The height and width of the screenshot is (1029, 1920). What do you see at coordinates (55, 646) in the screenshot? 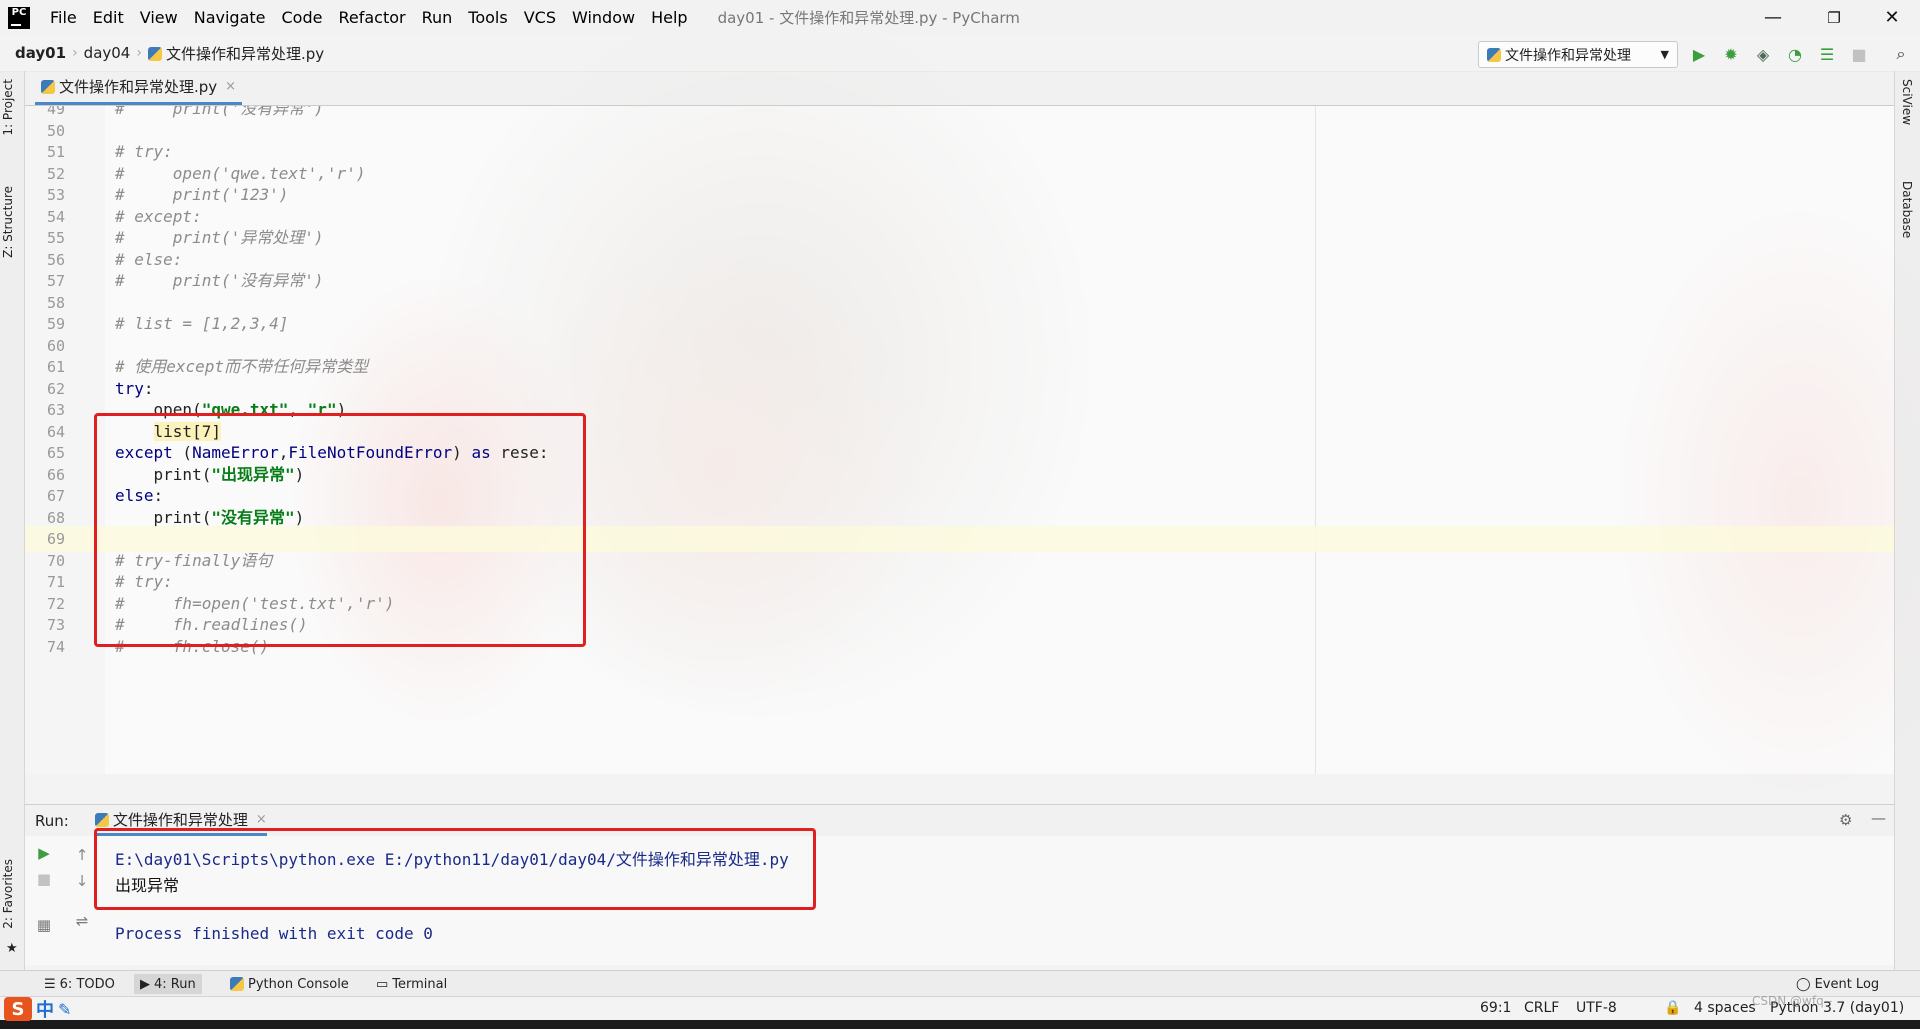
I see `line-number: 74` at bounding box center [55, 646].